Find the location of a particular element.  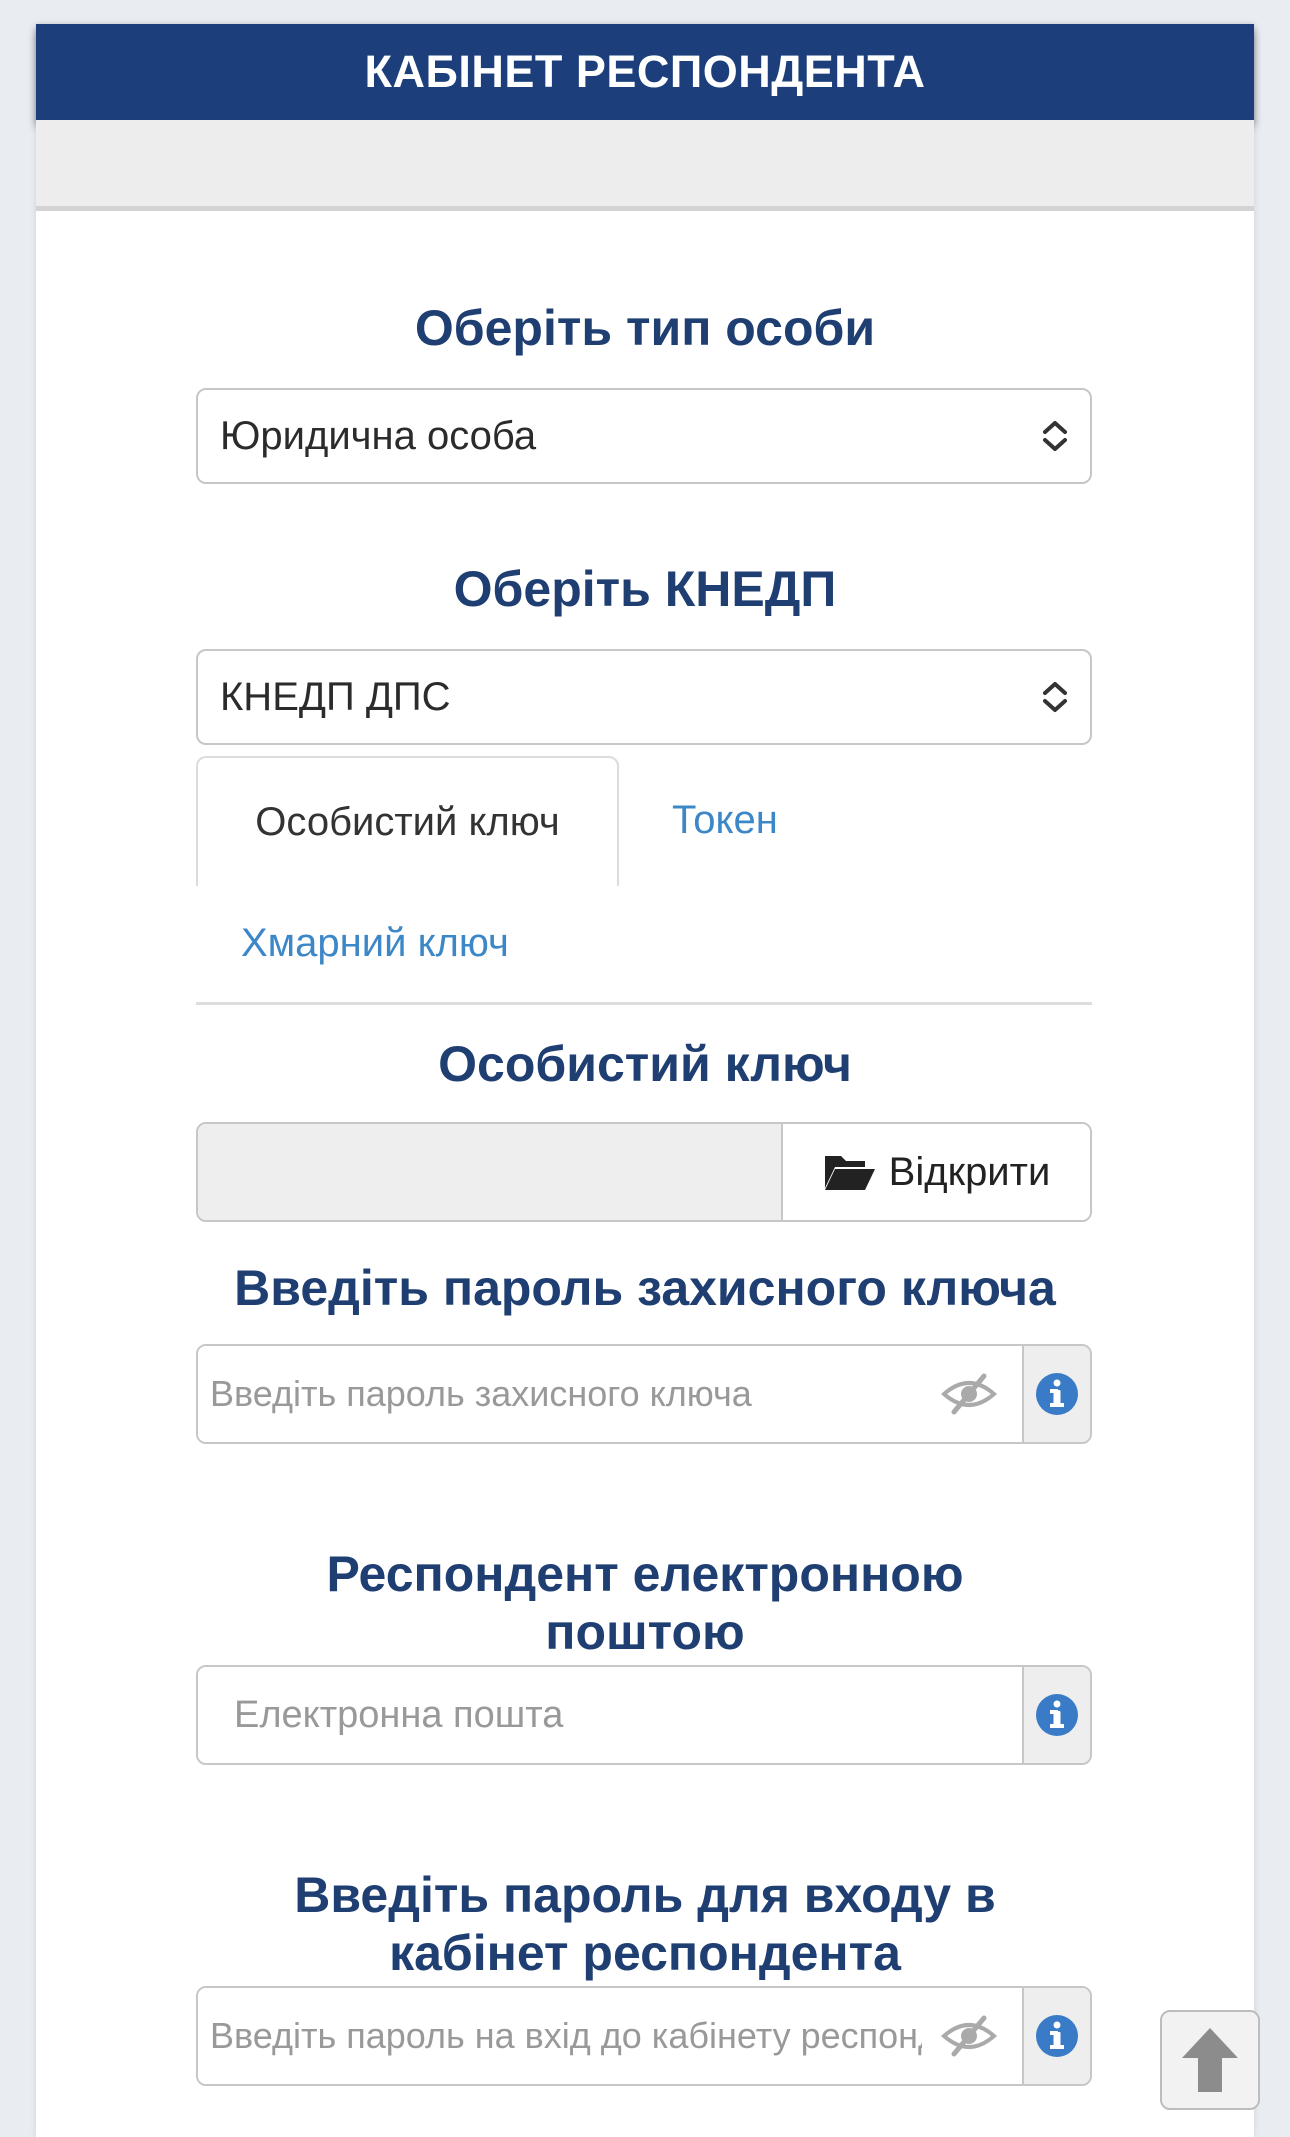

email-group is located at coordinates (644, 1715).